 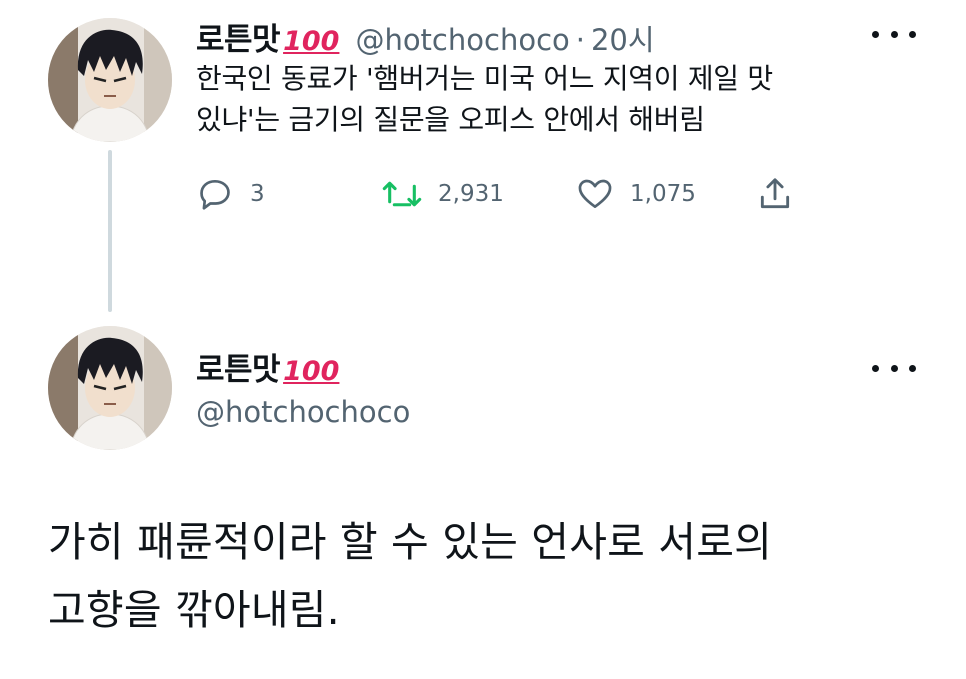 I want to click on like-icon, so click(x=595, y=194).